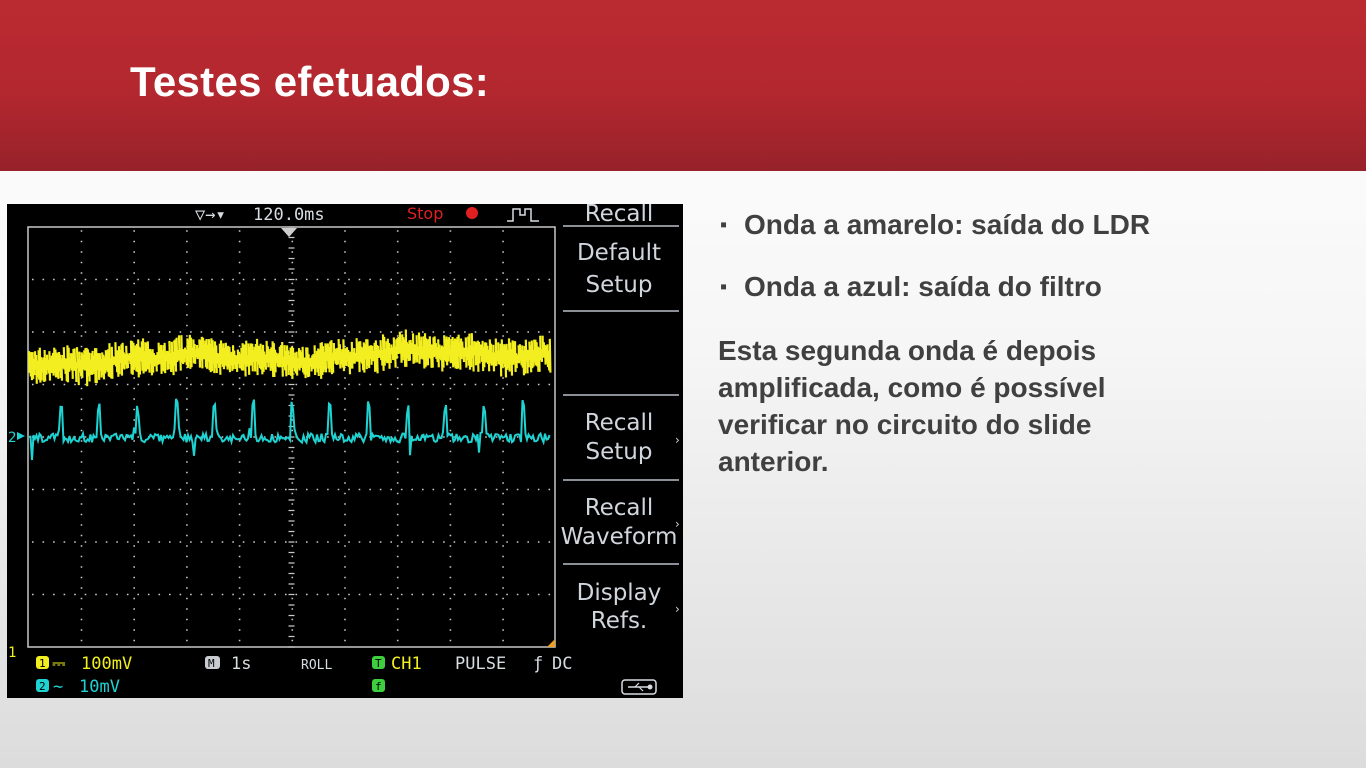  I want to click on corner-marker-icon, so click(551, 643).